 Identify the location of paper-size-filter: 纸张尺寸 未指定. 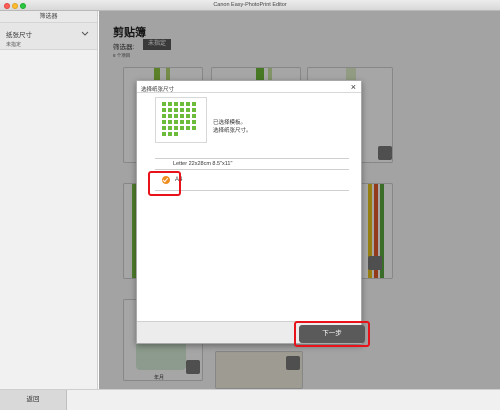
(48, 36).